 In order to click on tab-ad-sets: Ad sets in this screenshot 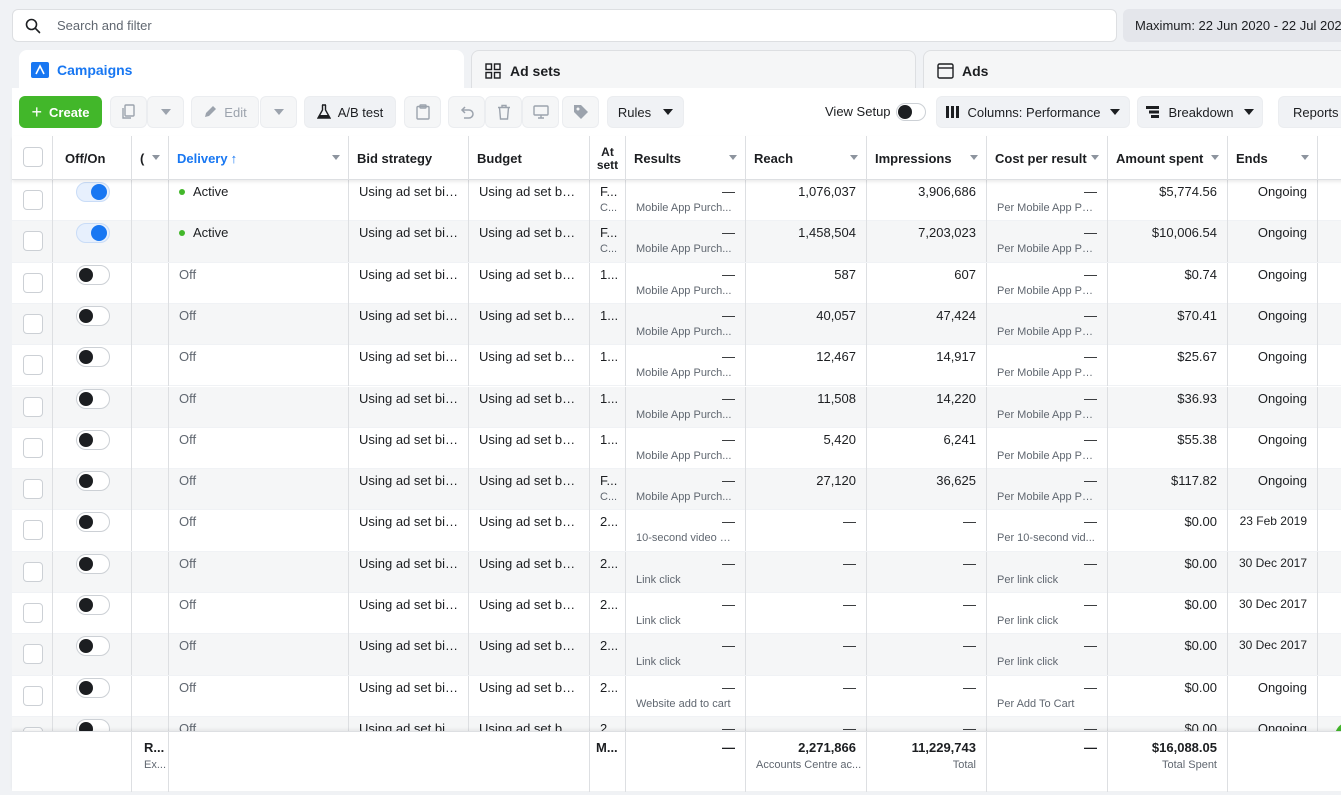, I will do `click(693, 70)`.